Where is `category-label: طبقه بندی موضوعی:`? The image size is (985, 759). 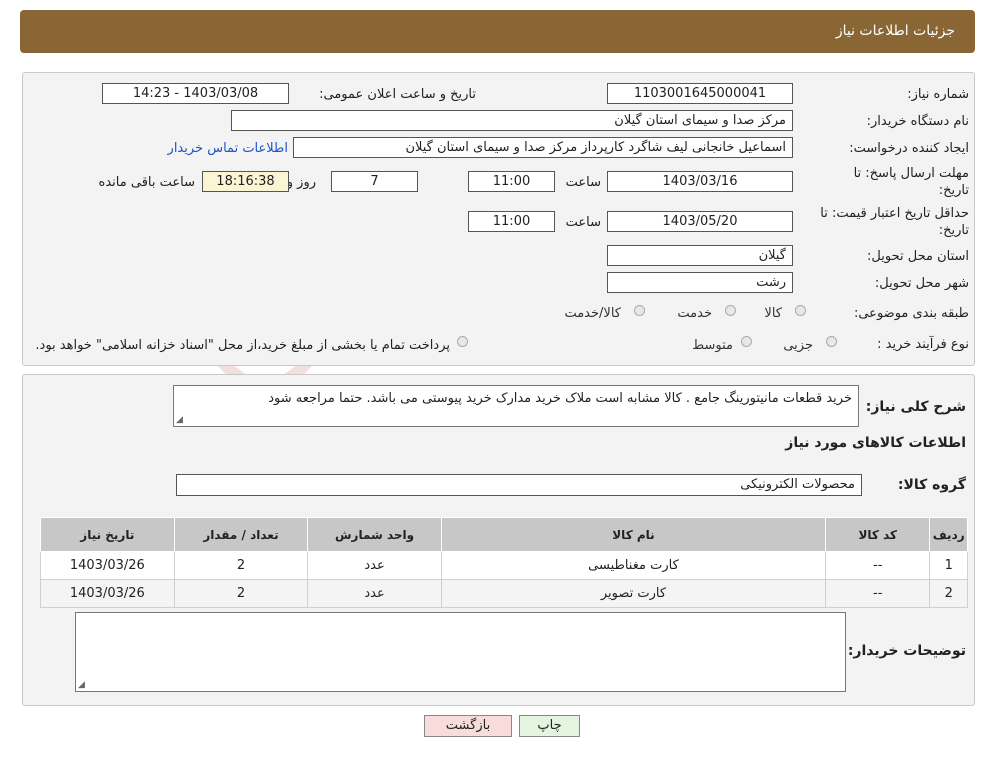
category-label: طبقه بندی موضوعی: is located at coordinates (911, 313).